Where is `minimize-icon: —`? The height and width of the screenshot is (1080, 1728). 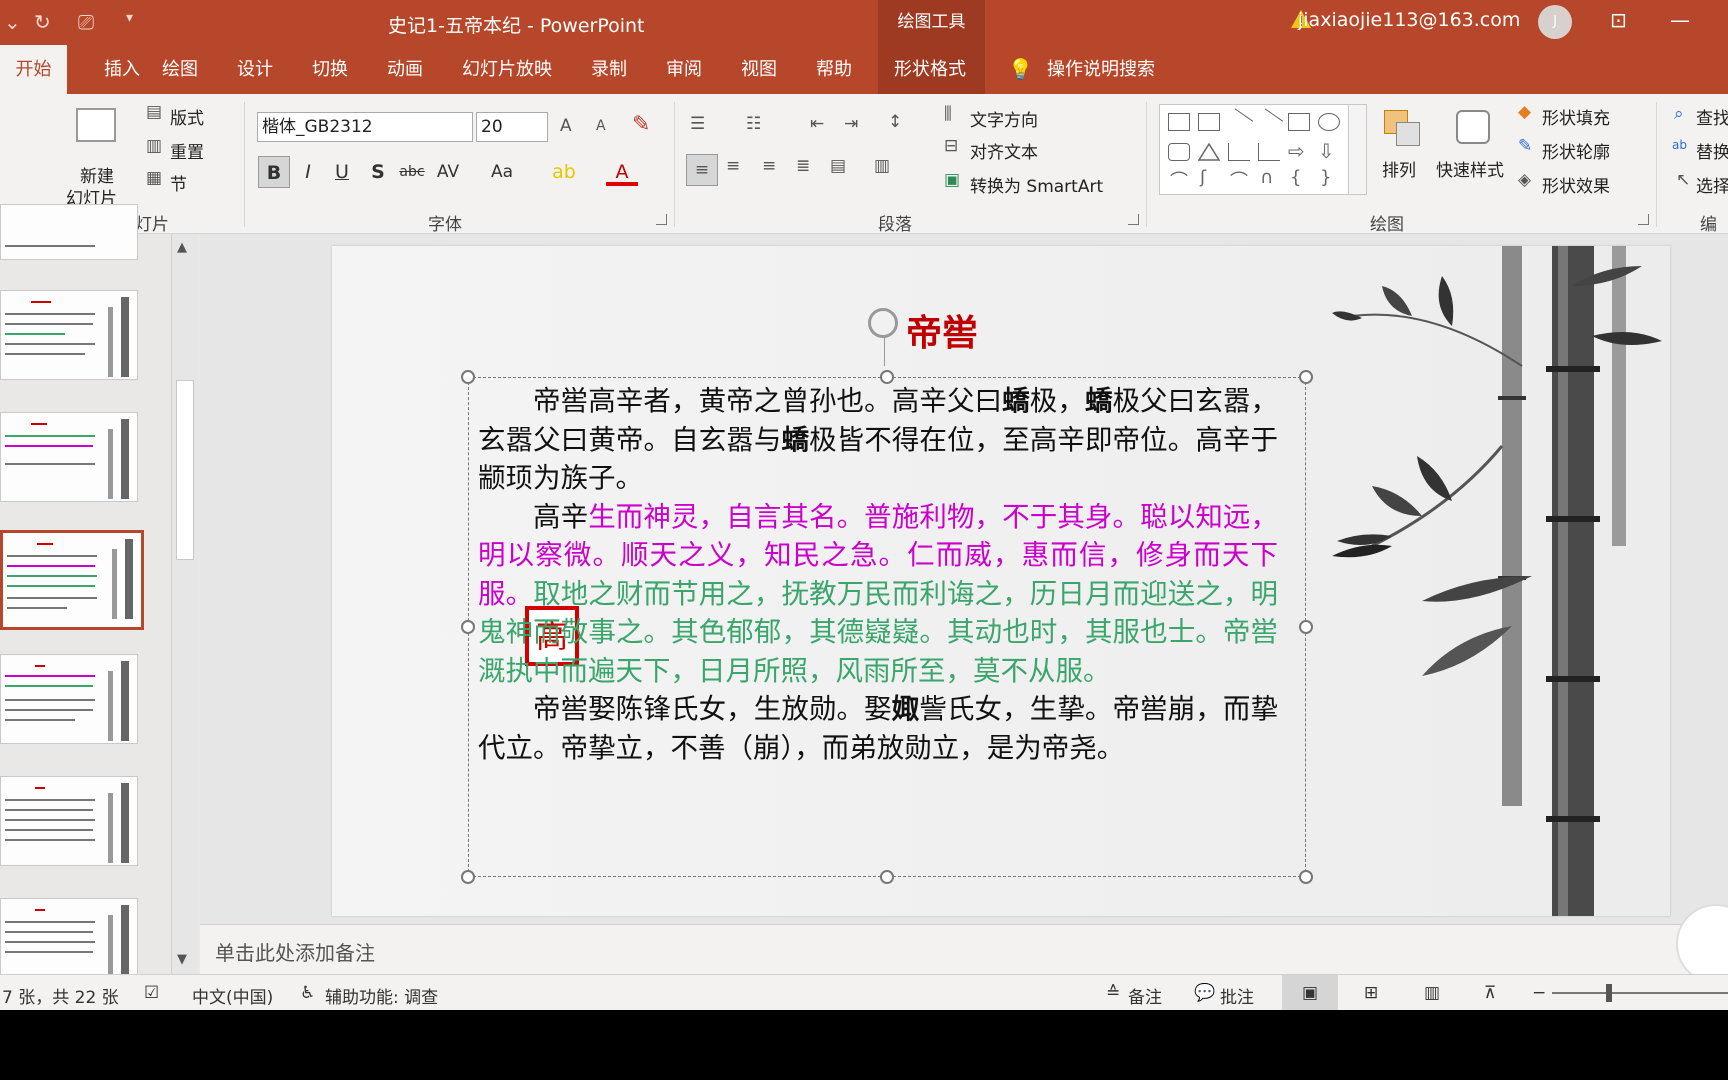
minimize-icon: — is located at coordinates (1680, 20).